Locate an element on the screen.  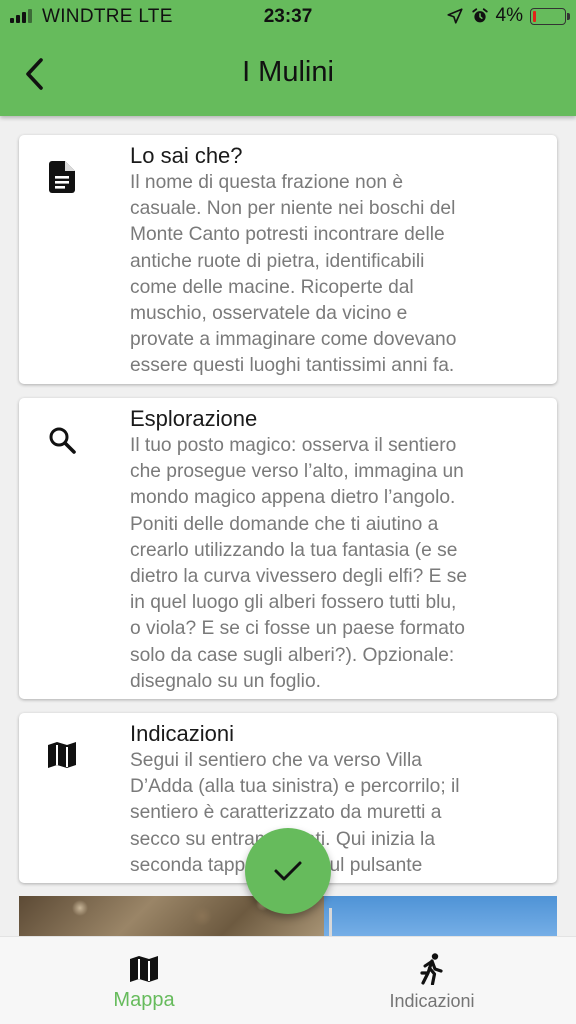
app-bar: I Mulini is located at coordinates (288, 74).